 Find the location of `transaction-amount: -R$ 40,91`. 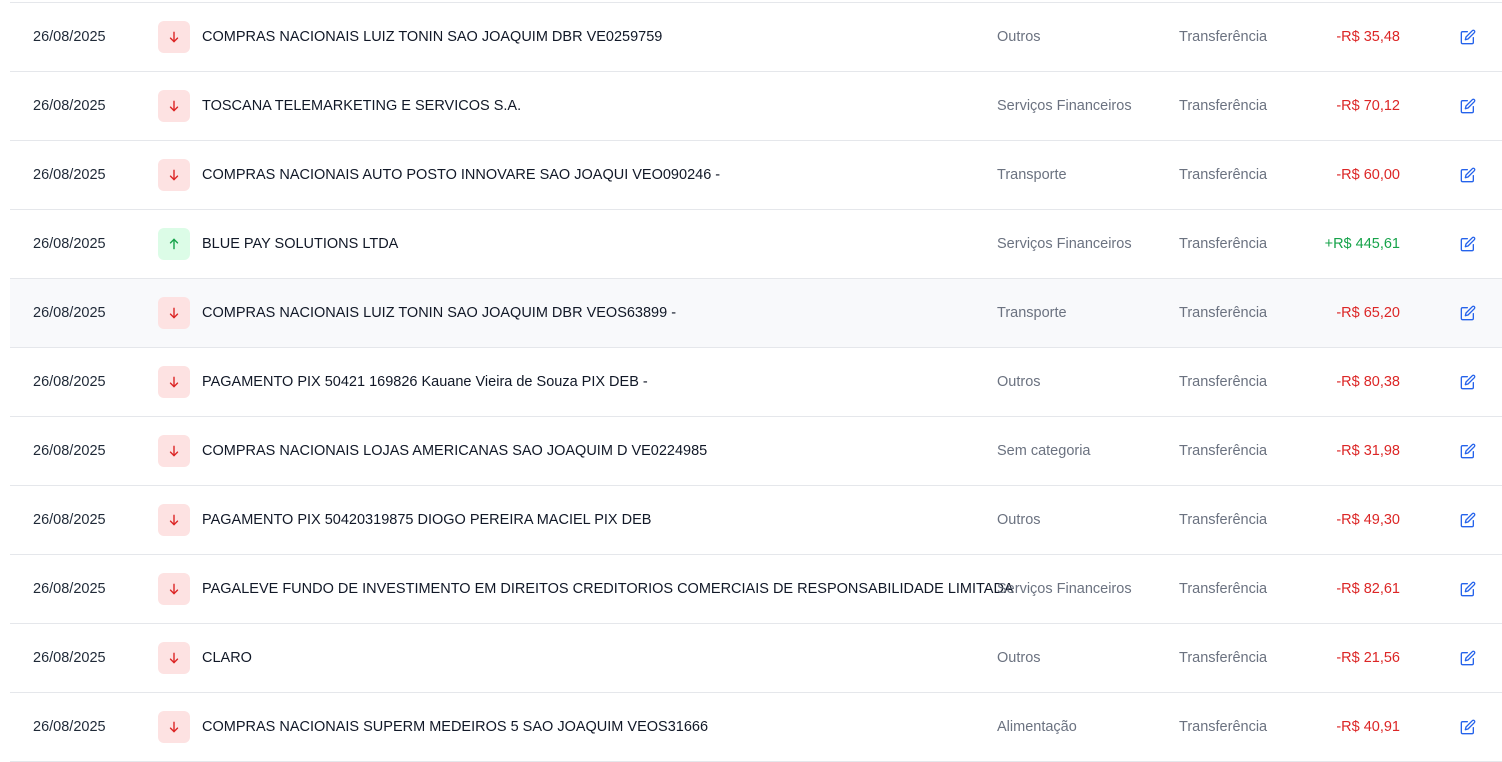

transaction-amount: -R$ 40,91 is located at coordinates (1368, 727).